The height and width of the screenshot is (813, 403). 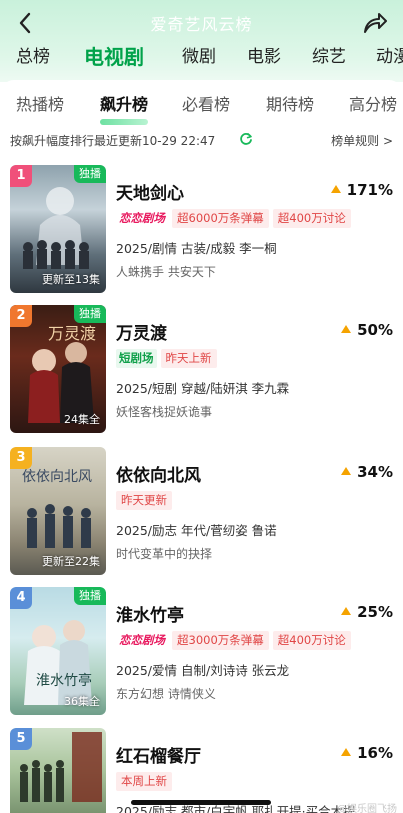 I want to click on tag-label: 昨天更新, so click(x=144, y=500).